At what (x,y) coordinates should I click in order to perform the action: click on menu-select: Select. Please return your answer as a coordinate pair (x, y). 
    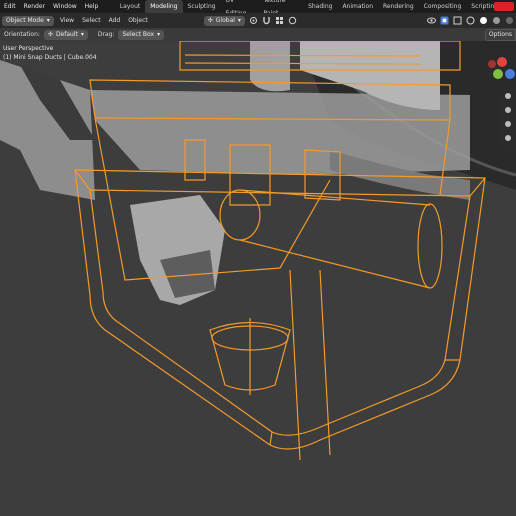
    Looking at the image, I should click on (91, 20).